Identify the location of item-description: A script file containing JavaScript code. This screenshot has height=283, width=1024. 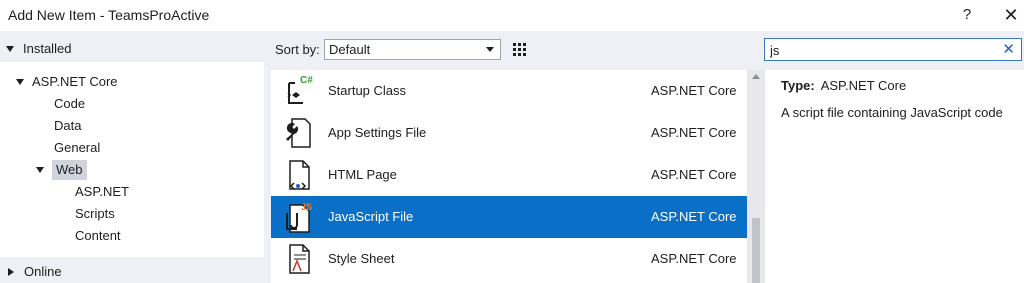
(892, 112).